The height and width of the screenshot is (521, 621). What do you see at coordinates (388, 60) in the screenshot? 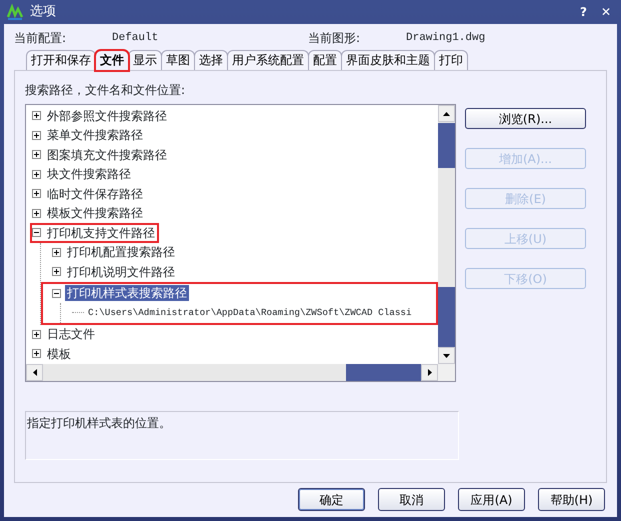
I see `tab: 界面皮肤和主题` at bounding box center [388, 60].